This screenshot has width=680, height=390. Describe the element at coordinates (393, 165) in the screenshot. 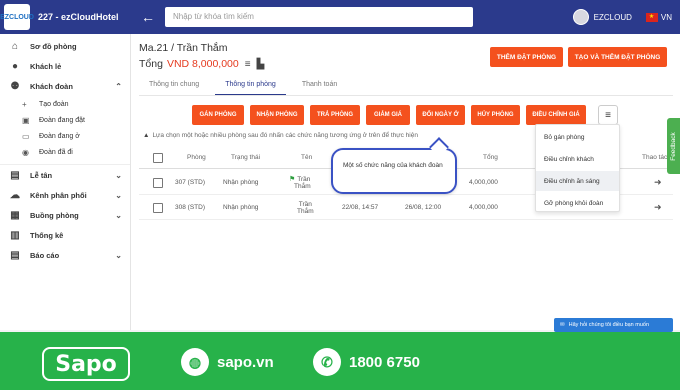

I see `callout-text: Một số chức năng của khách đoàn` at that location.